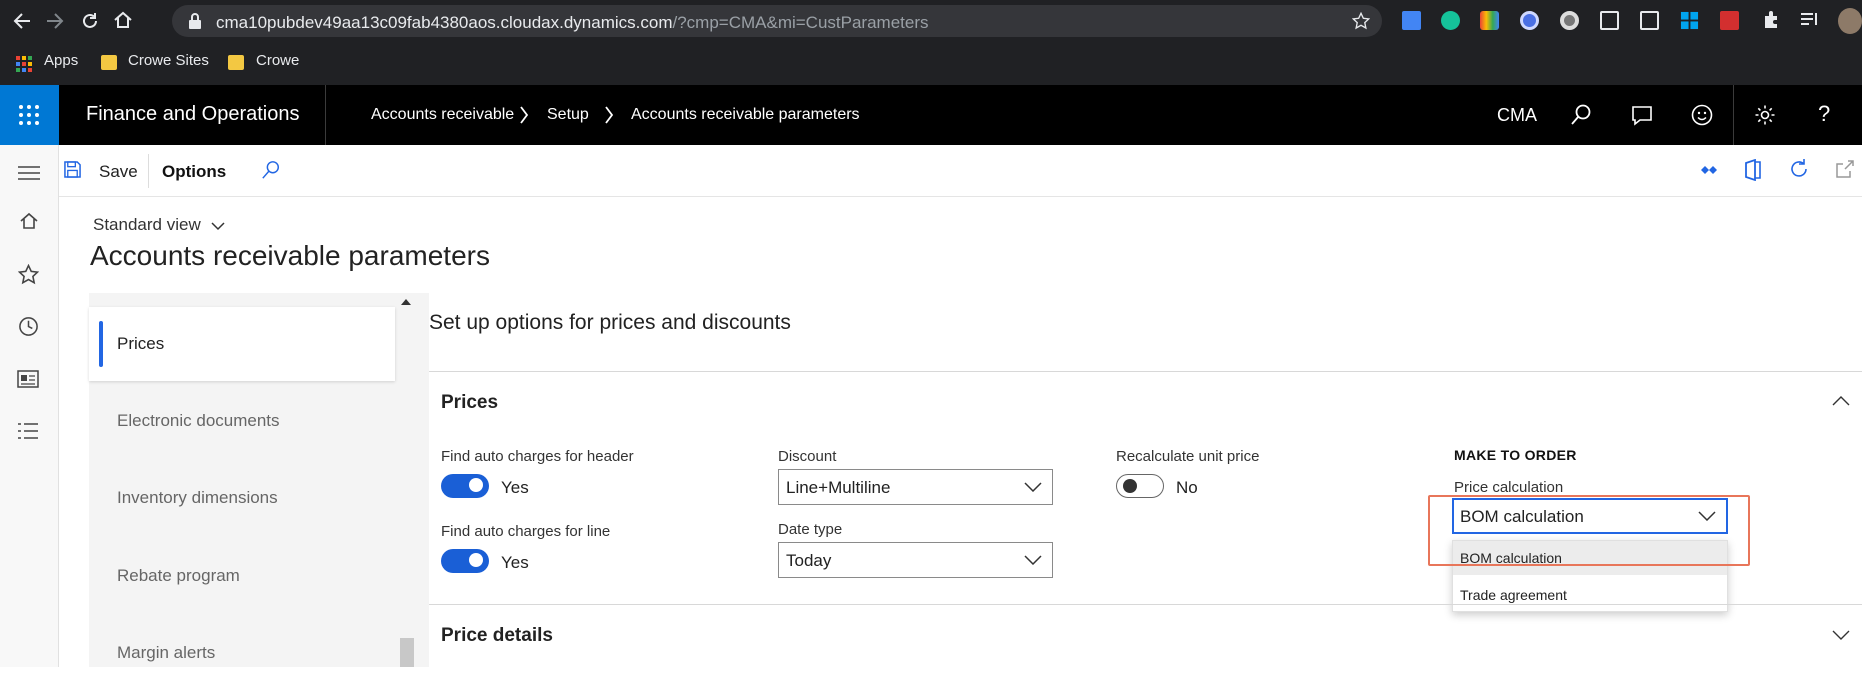  I want to click on app-launcher-button, so click(29, 115).